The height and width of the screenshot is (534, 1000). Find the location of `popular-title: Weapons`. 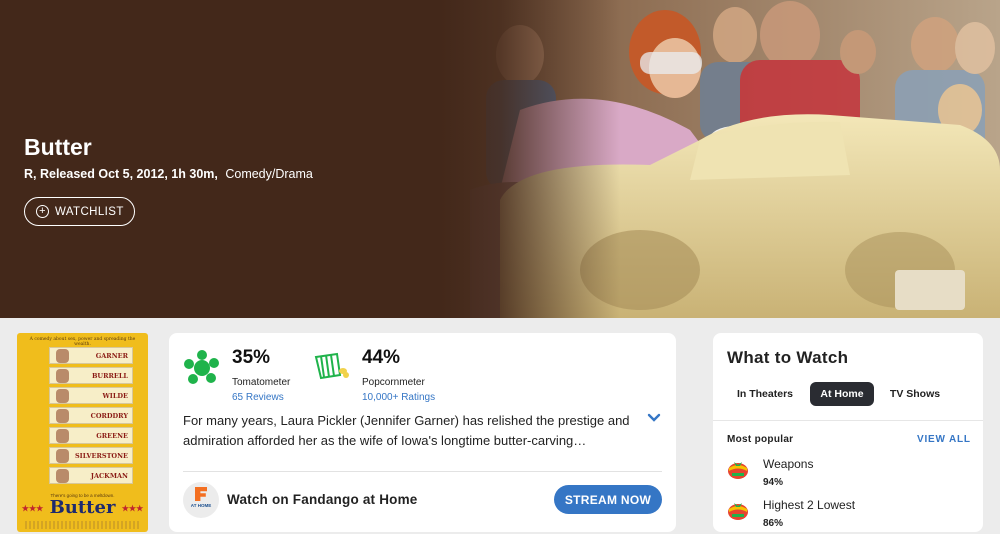

popular-title: Weapons is located at coordinates (788, 464).